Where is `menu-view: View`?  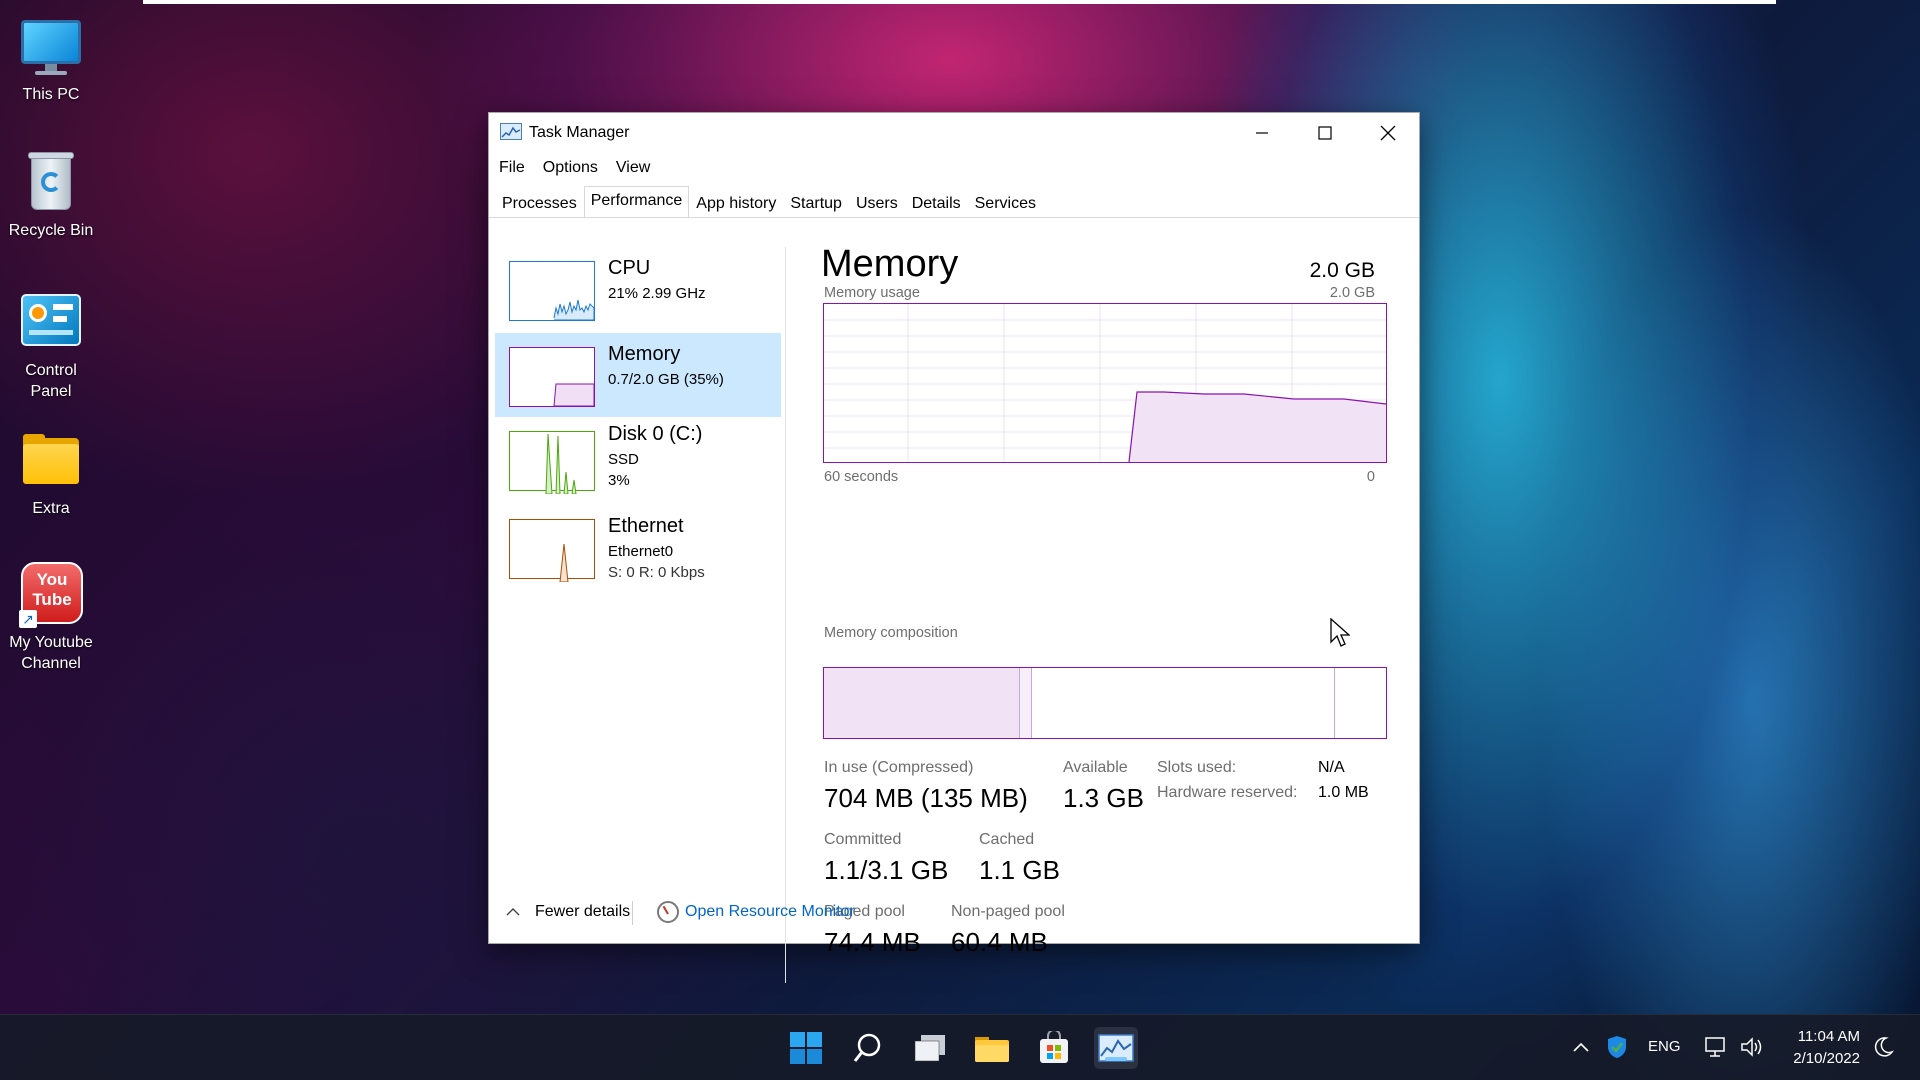 menu-view: View is located at coordinates (633, 168).